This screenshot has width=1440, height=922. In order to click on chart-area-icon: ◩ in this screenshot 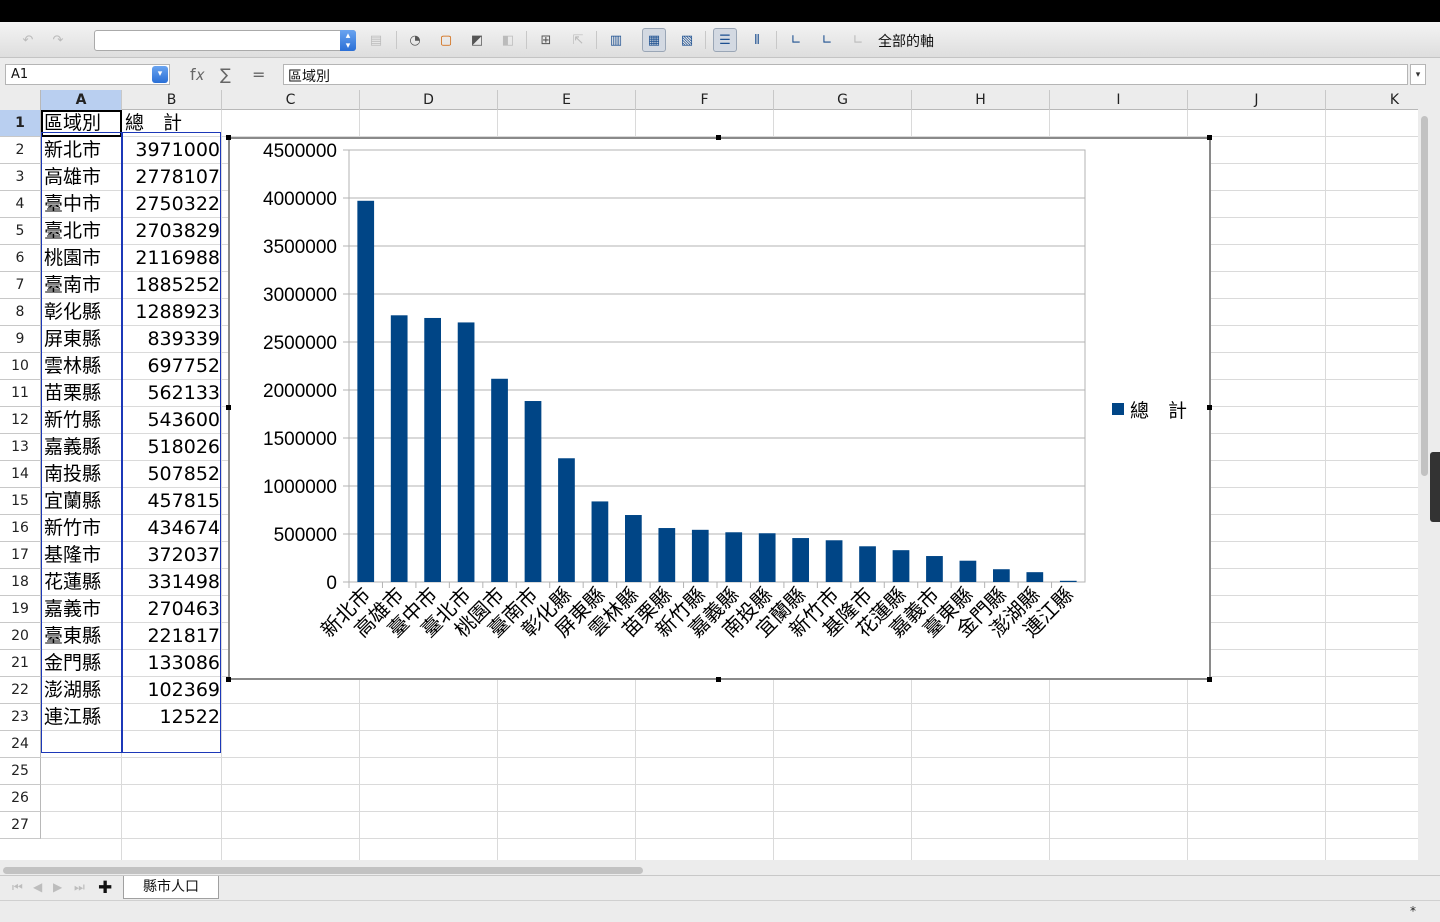, I will do `click(477, 40)`.